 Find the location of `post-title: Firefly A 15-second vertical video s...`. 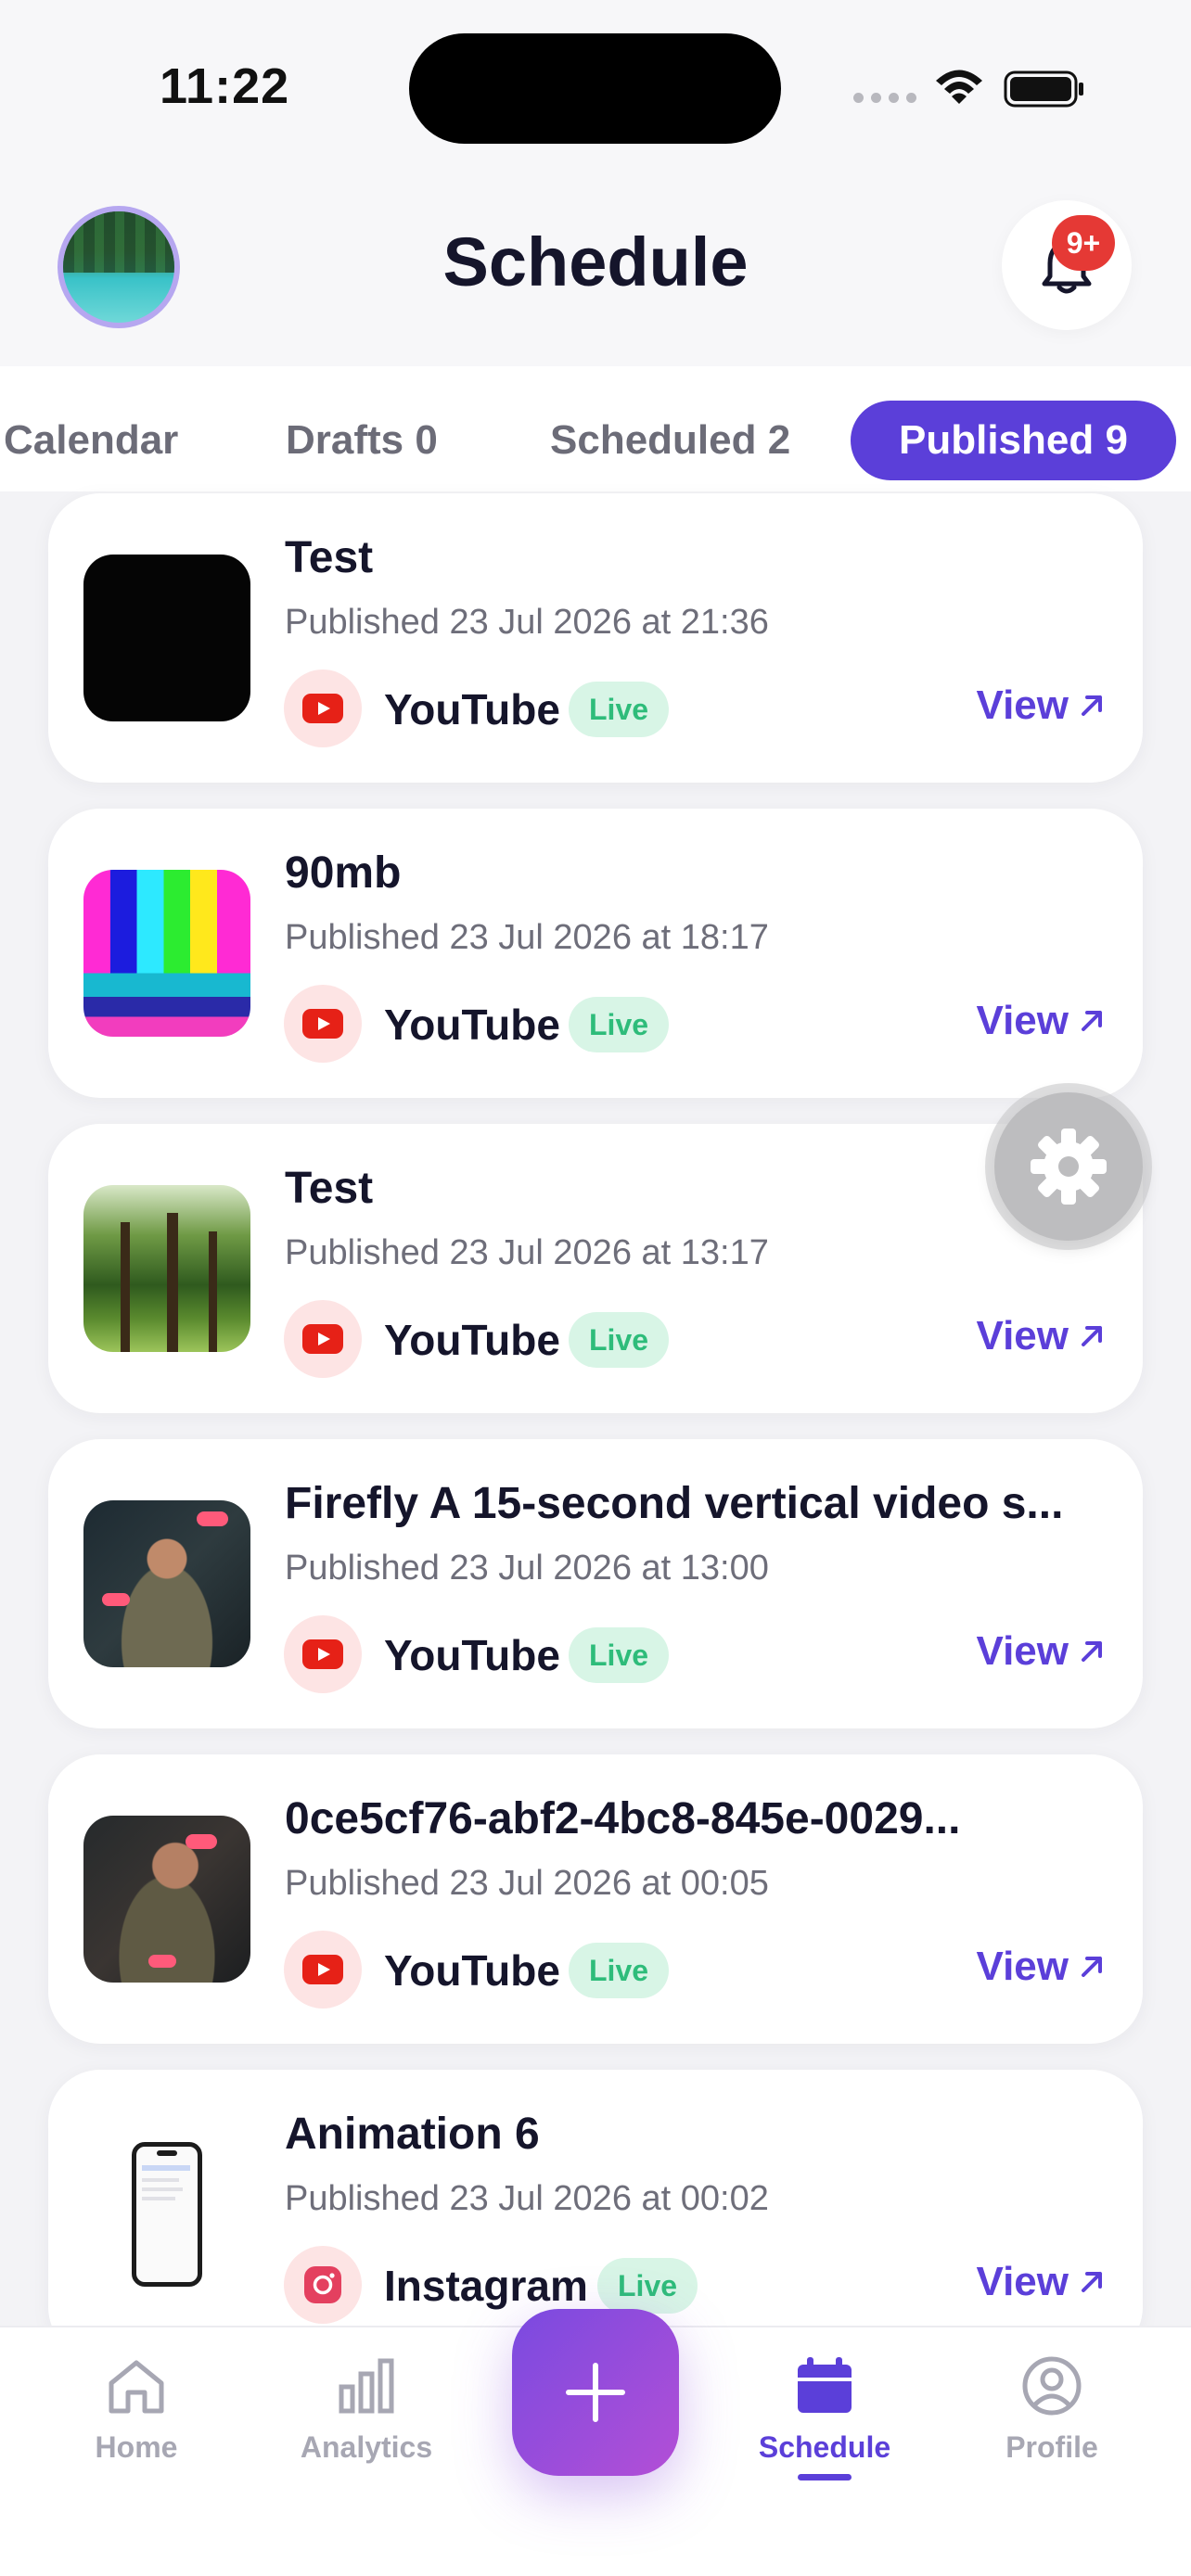

post-title: Firefly A 15-second vertical video s... is located at coordinates (675, 1504).